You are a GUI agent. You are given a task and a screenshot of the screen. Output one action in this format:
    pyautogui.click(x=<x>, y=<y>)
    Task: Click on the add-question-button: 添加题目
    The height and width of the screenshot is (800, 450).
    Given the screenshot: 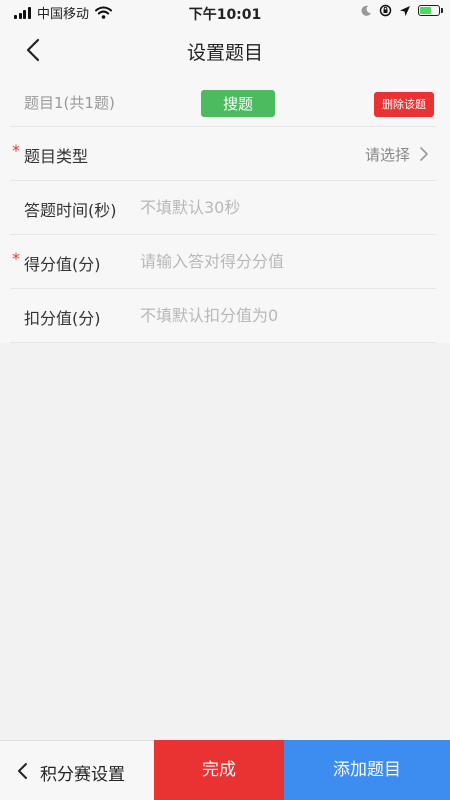 What is the action you would take?
    pyautogui.click(x=367, y=770)
    